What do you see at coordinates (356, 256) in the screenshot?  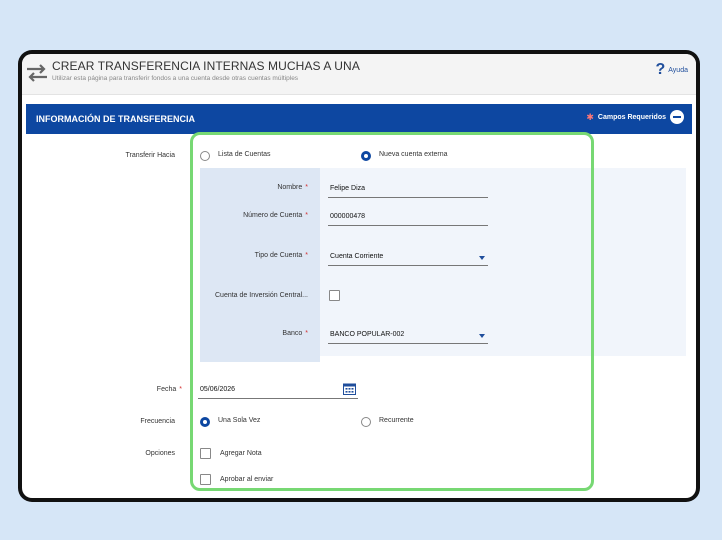 I see `account-type-select: Cuenta Corriente` at bounding box center [356, 256].